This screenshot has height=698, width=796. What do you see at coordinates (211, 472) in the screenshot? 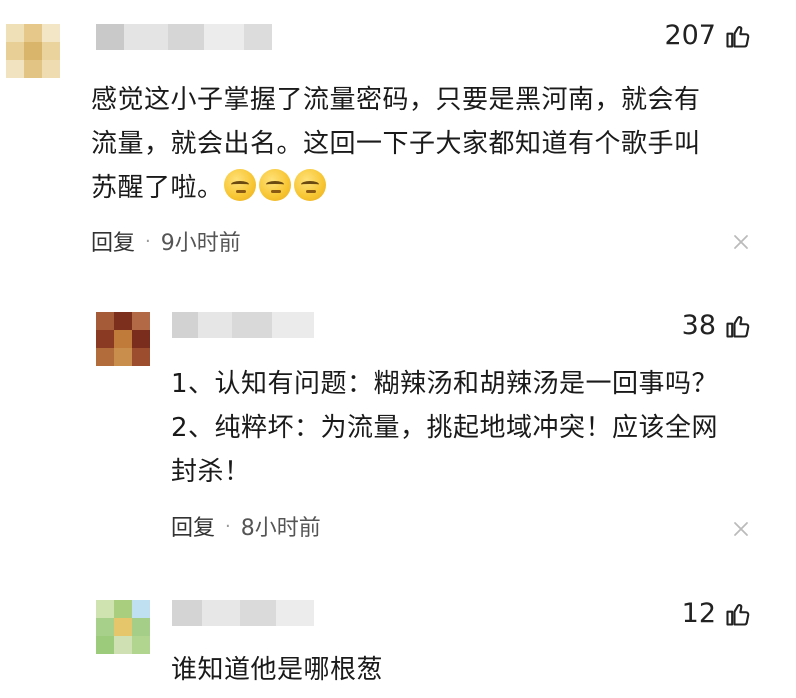
I see `comment-line: 封杀！` at bounding box center [211, 472].